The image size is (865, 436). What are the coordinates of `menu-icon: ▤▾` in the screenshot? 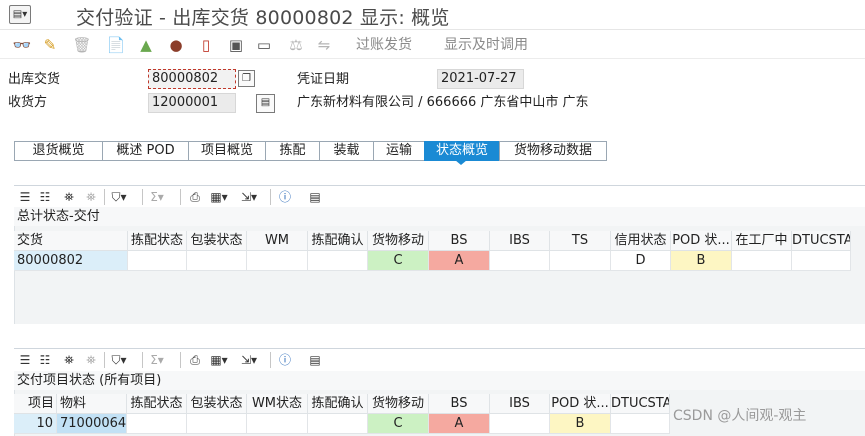 It's located at (20, 14).